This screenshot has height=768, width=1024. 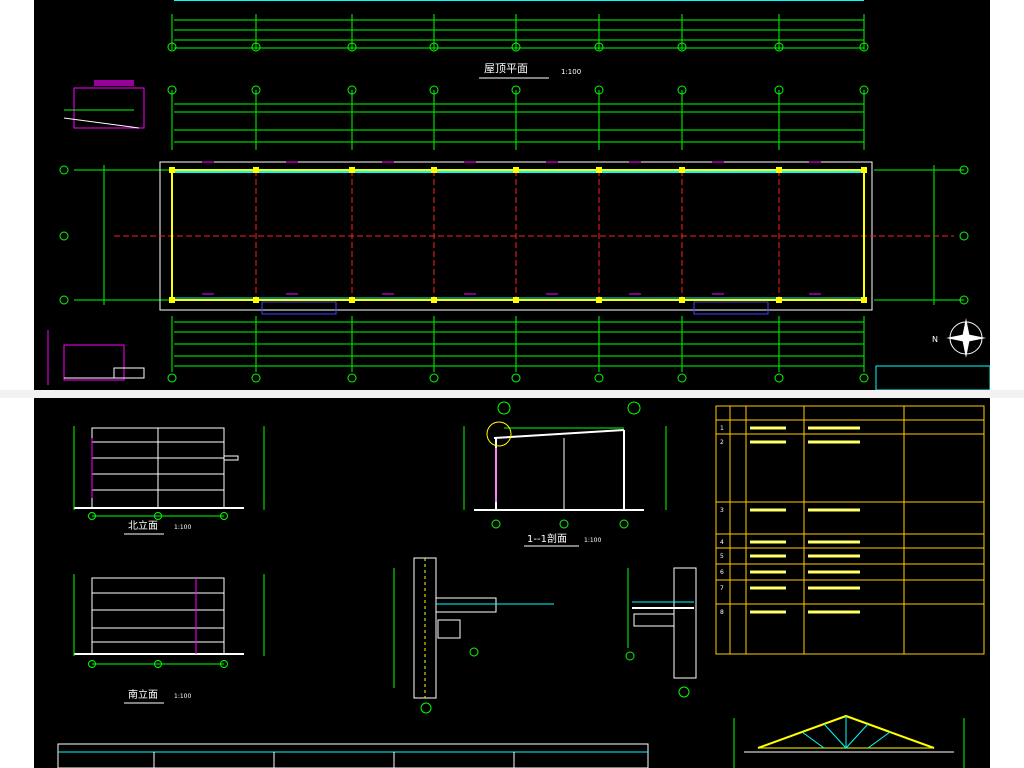 What do you see at coordinates (722, 572) in the screenshot?
I see `table-row-number: 6` at bounding box center [722, 572].